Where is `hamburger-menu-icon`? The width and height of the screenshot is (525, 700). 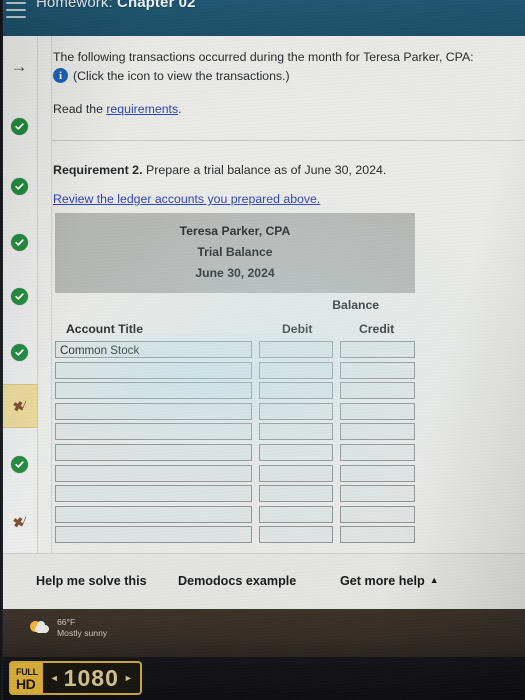
hamburger-menu-icon is located at coordinates (16, 10).